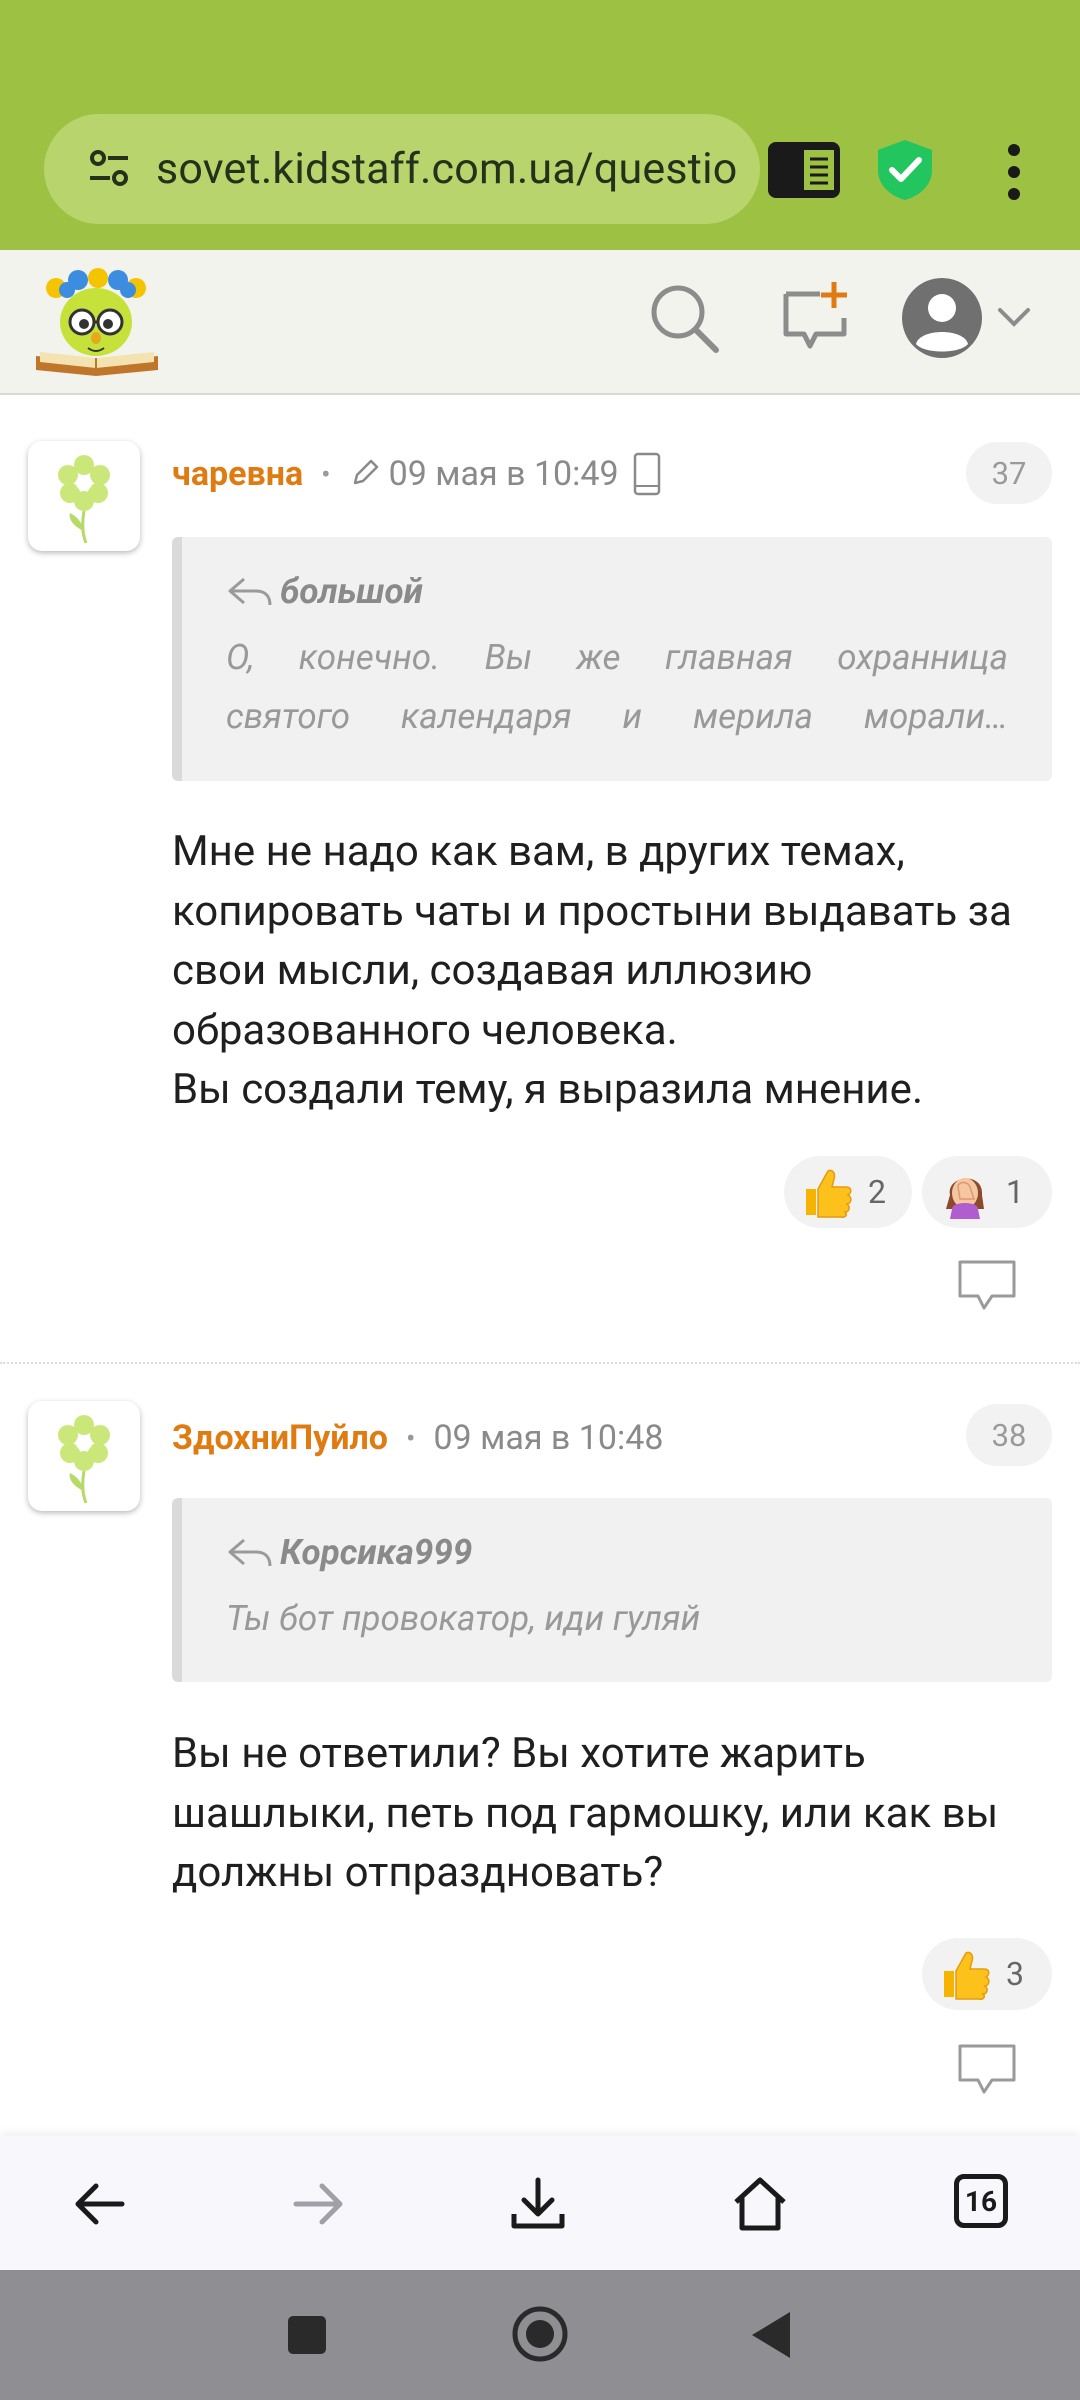 The image size is (1080, 2400). What do you see at coordinates (684, 318) in the screenshot?
I see `search-icon` at bounding box center [684, 318].